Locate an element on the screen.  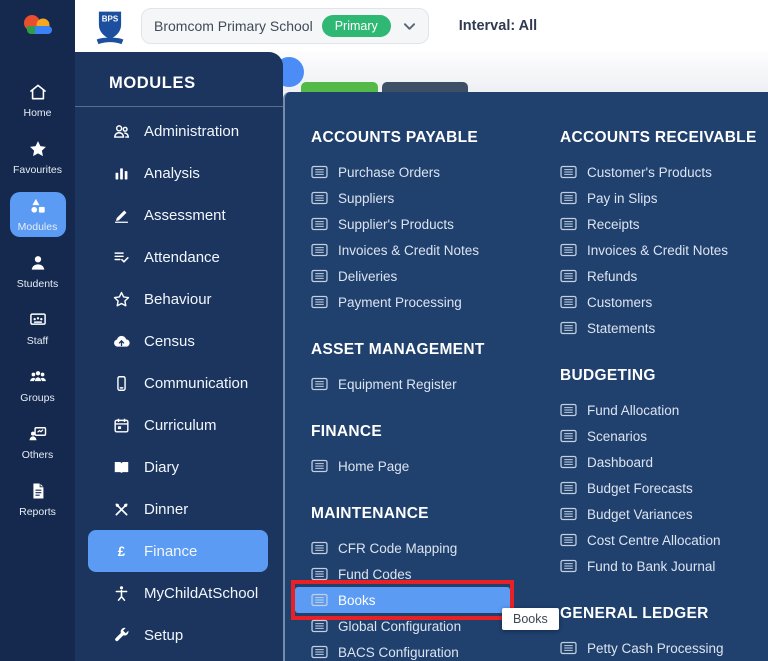
module-label: Analysis is located at coordinates (172, 173).